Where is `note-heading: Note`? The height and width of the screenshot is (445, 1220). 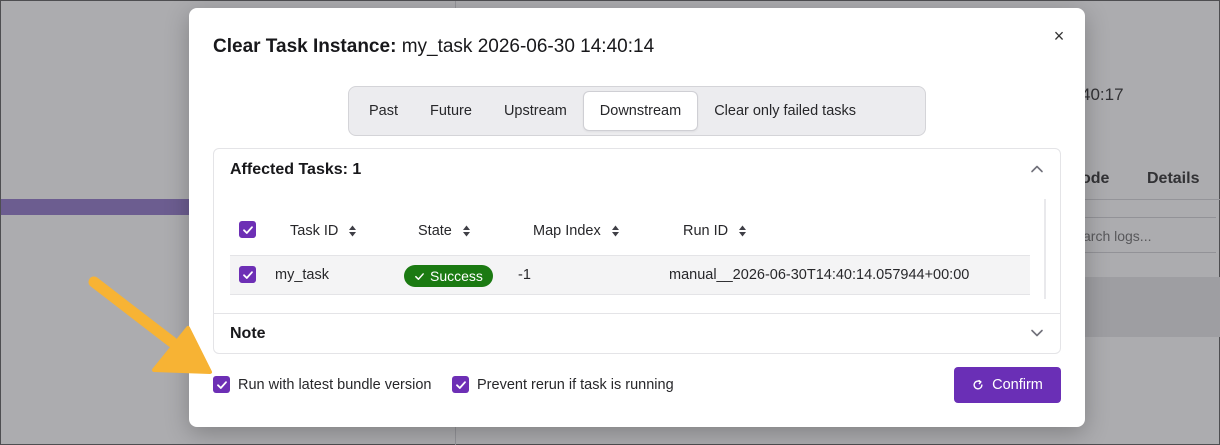
note-heading: Note is located at coordinates (248, 334).